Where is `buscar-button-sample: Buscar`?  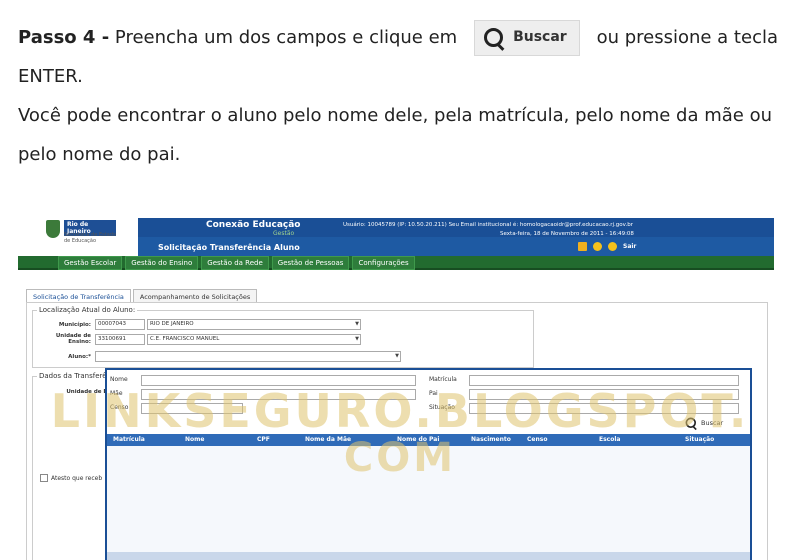
buscar-button-sample: Buscar is located at coordinates (527, 37).